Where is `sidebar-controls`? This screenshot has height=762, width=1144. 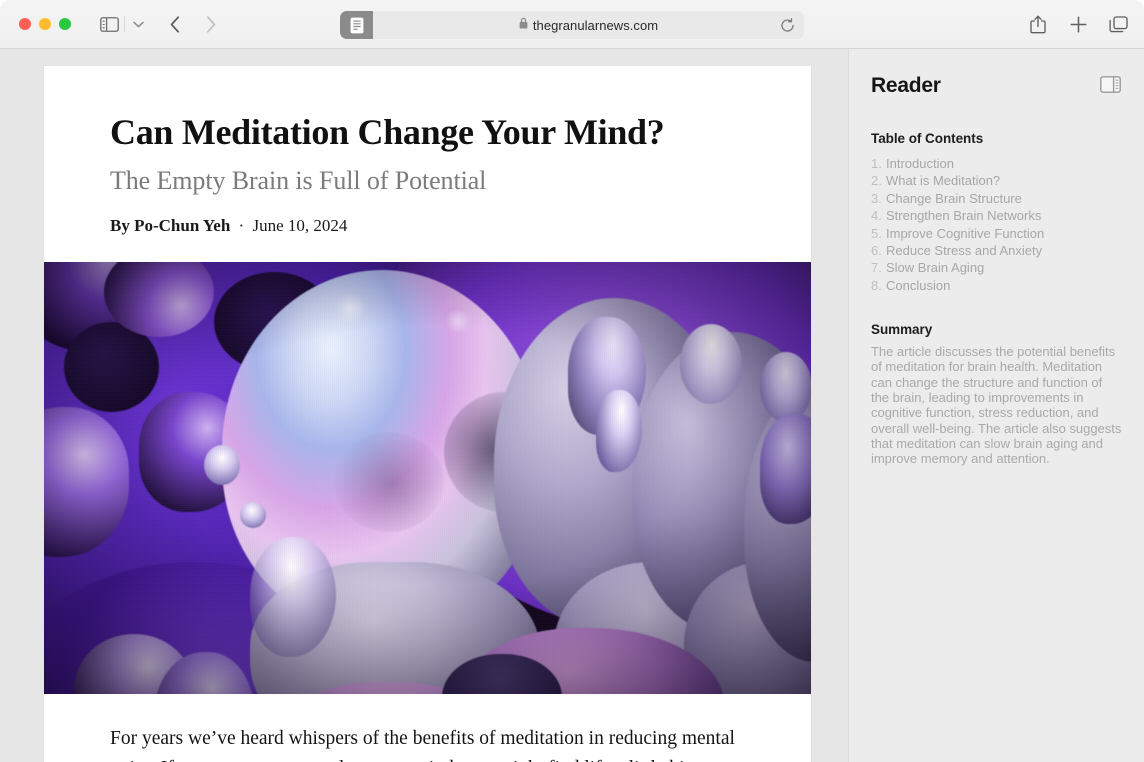 sidebar-controls is located at coordinates (122, 24).